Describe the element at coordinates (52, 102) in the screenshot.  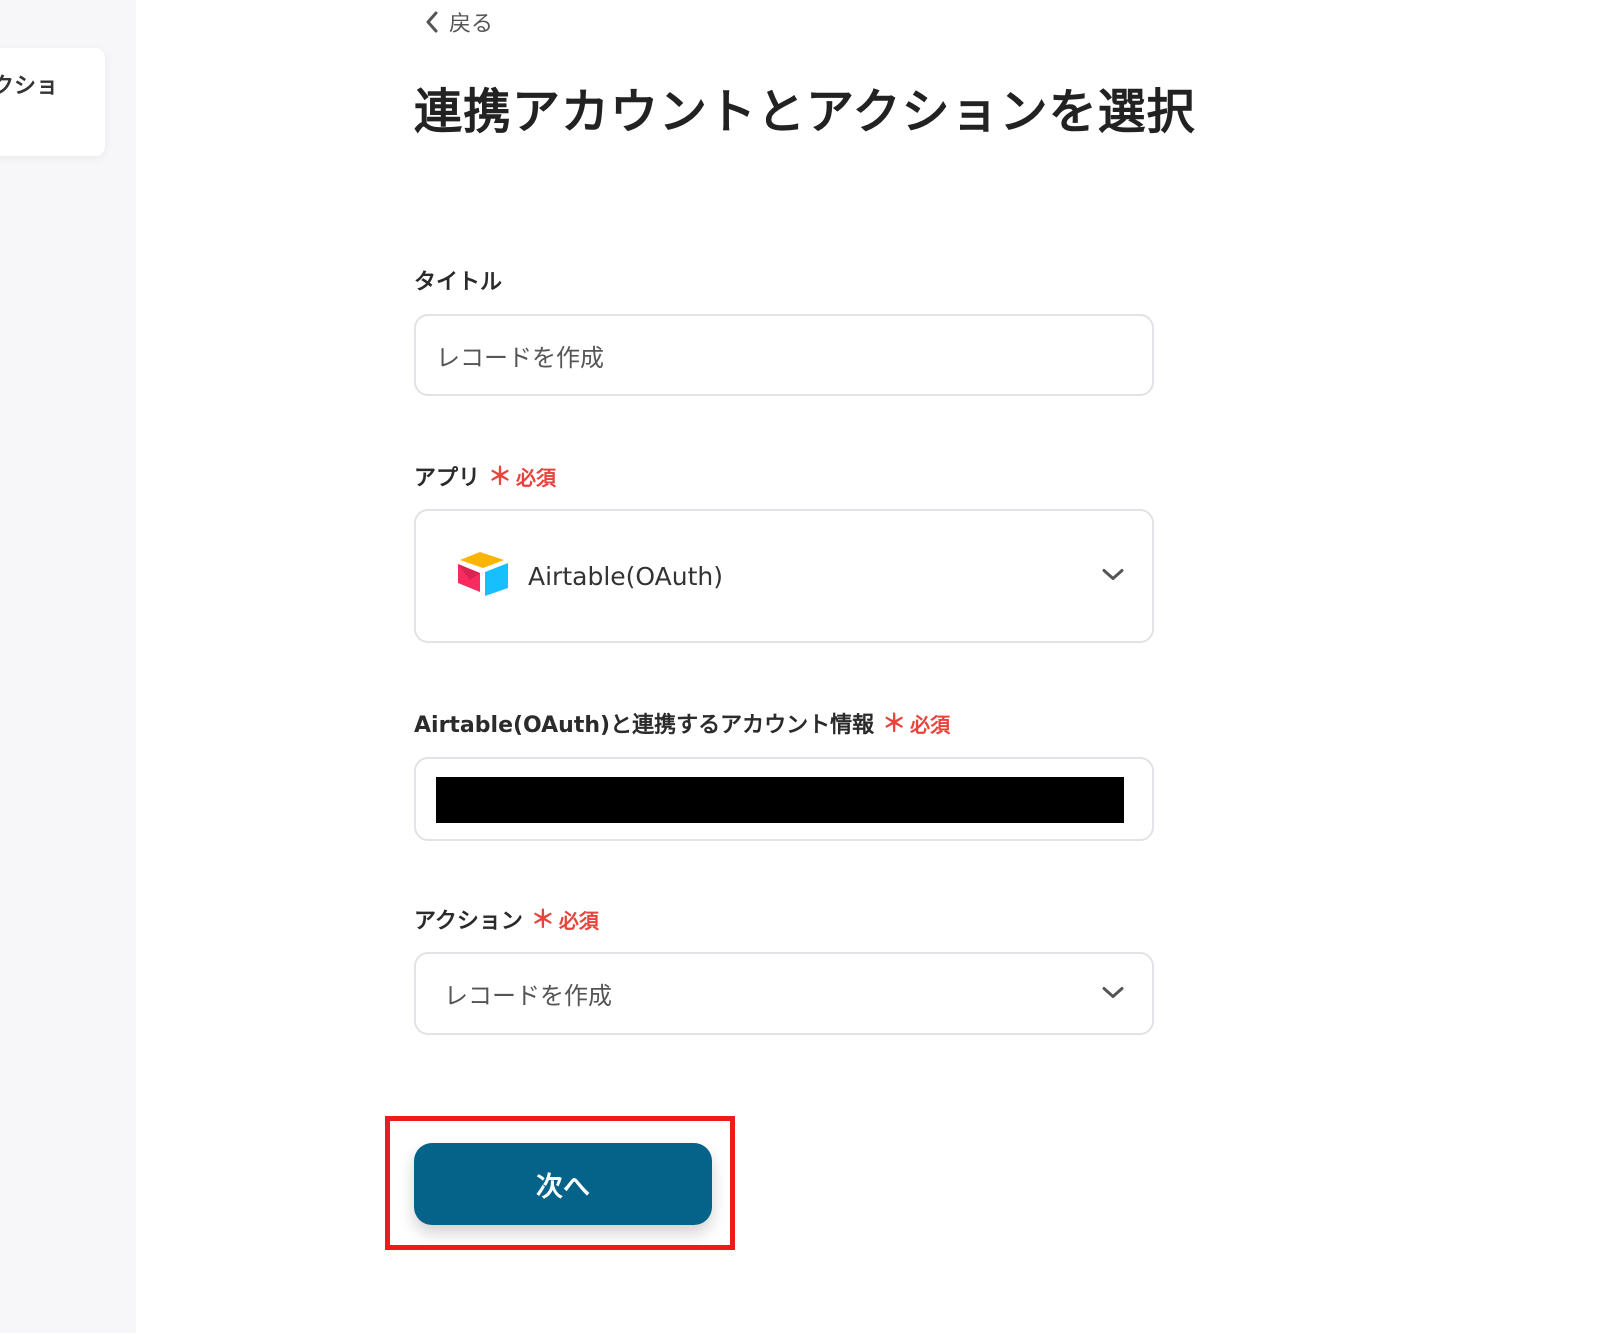
I see `sidebar-step-card: クショ` at that location.